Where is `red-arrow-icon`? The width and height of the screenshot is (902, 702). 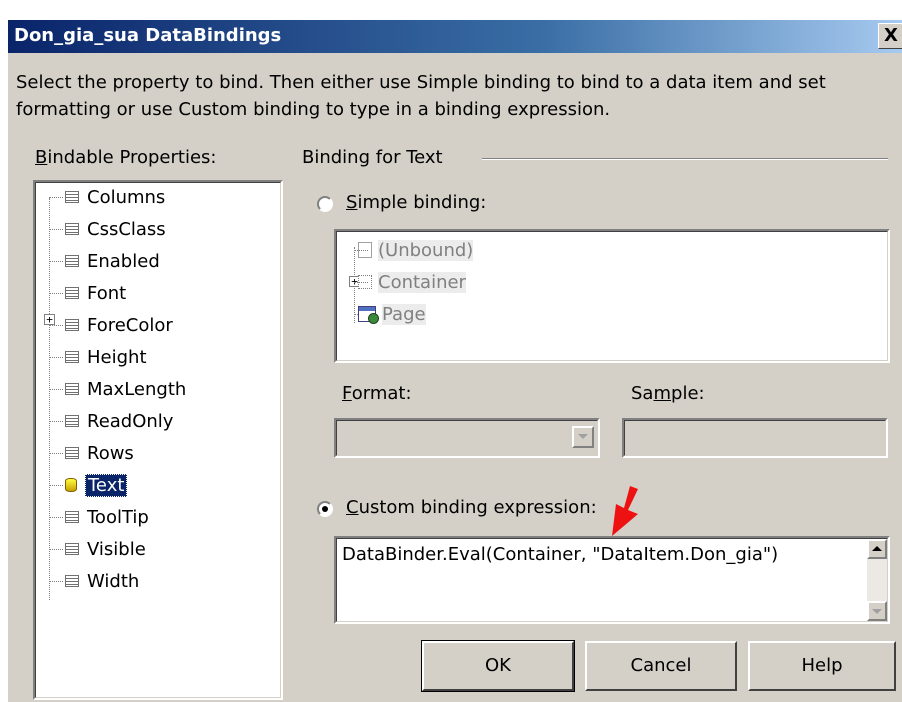
red-arrow-icon is located at coordinates (625, 511).